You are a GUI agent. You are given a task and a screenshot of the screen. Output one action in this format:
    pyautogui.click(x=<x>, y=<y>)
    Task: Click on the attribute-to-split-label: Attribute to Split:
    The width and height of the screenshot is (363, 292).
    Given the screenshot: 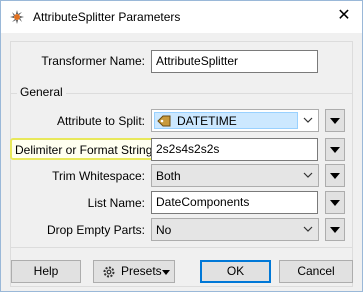 What is the action you would take?
    pyautogui.click(x=100, y=121)
    